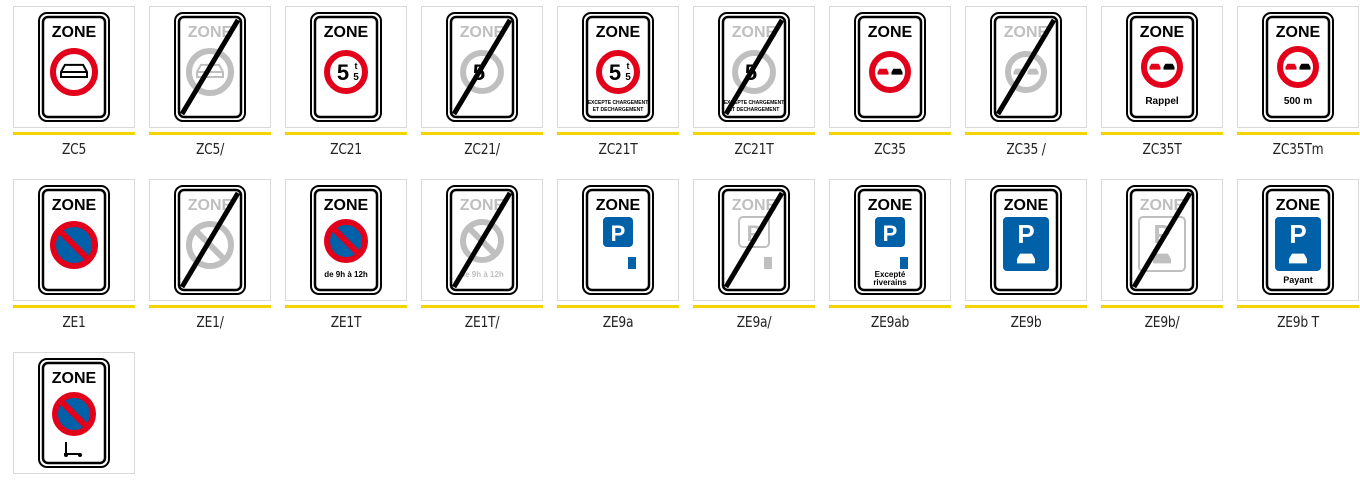 The width and height of the screenshot is (1360, 493). Describe the element at coordinates (890, 149) in the screenshot. I see `sign-code-label: ZC35` at that location.